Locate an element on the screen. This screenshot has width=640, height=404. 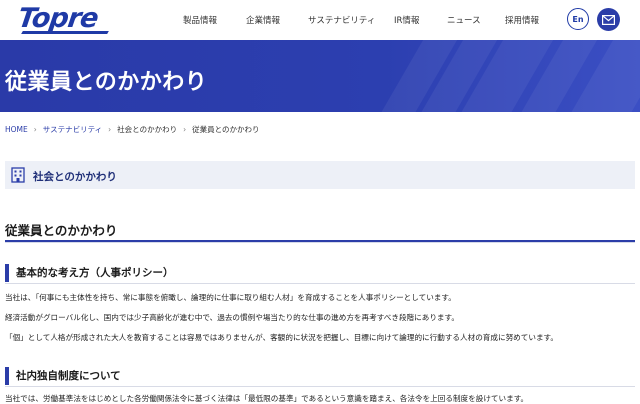
breadcrumb: HOME › サステナビリティ › 社会とのかかわり › 従業員とのかかわり is located at coordinates (132, 129).